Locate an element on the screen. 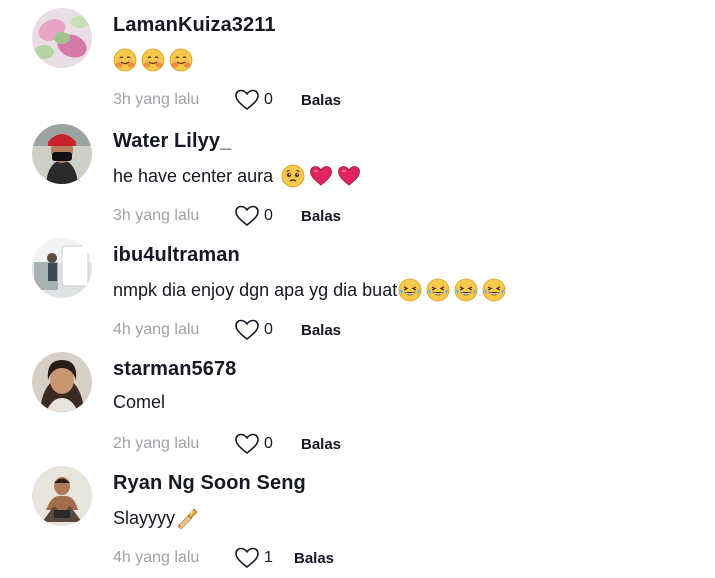 The width and height of the screenshot is (715, 578). comment-text-content: nmpk dia enjoy dgn apa yg dia buat is located at coordinates (255, 289).